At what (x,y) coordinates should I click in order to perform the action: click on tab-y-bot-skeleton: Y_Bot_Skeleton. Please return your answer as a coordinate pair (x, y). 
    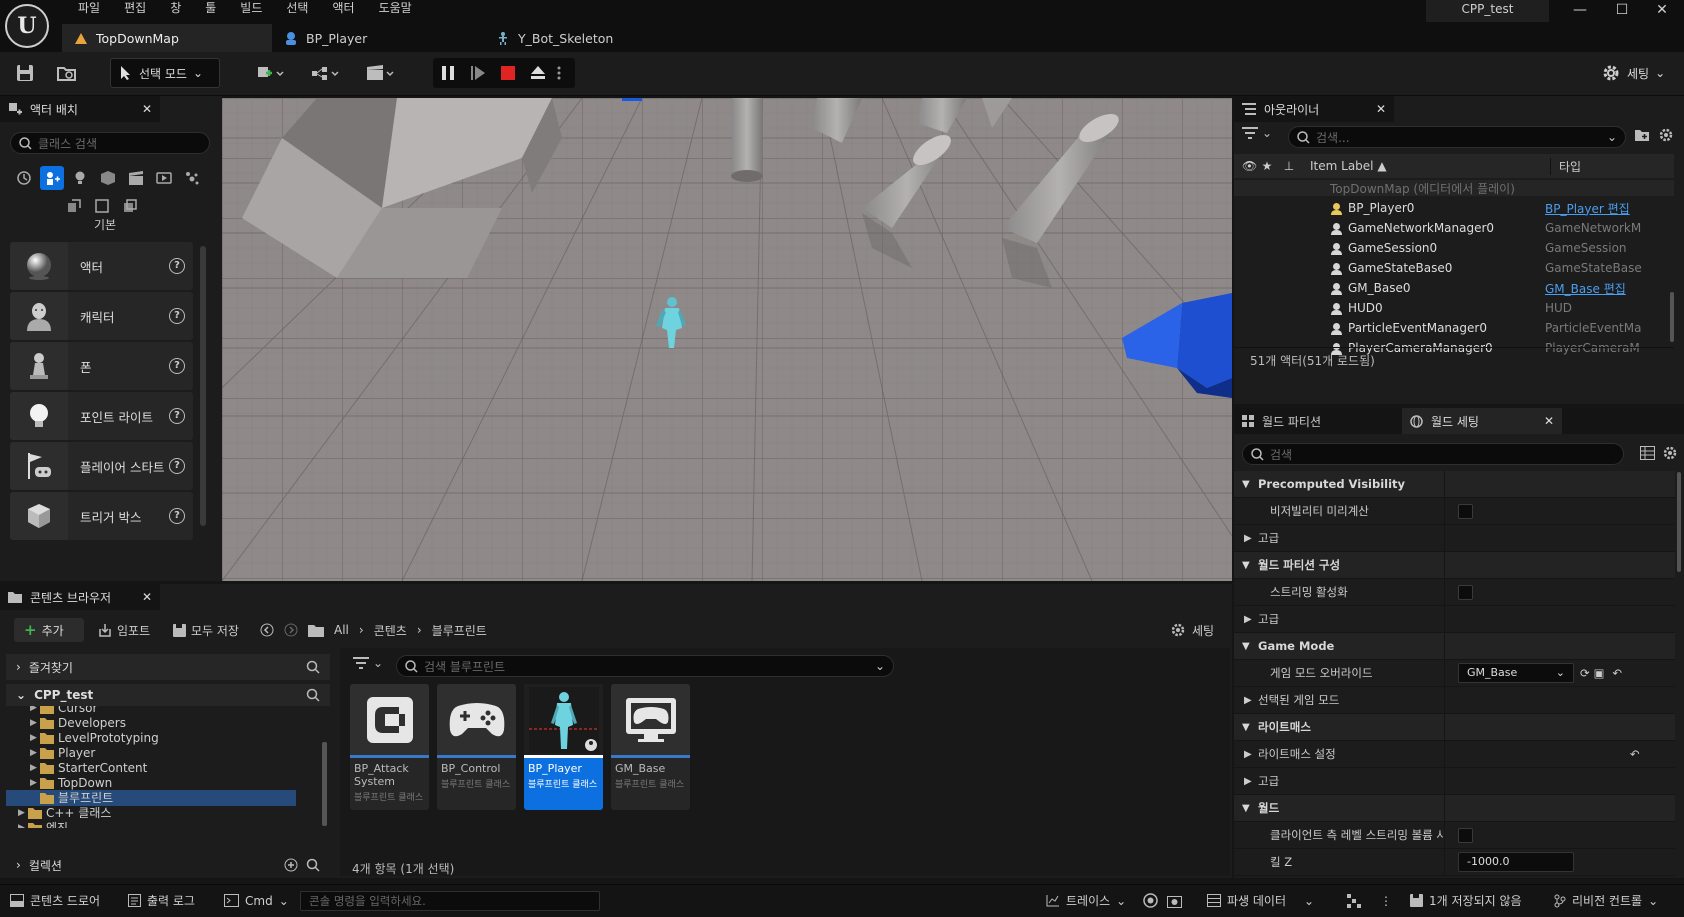
    Looking at the image, I should click on (584, 38).